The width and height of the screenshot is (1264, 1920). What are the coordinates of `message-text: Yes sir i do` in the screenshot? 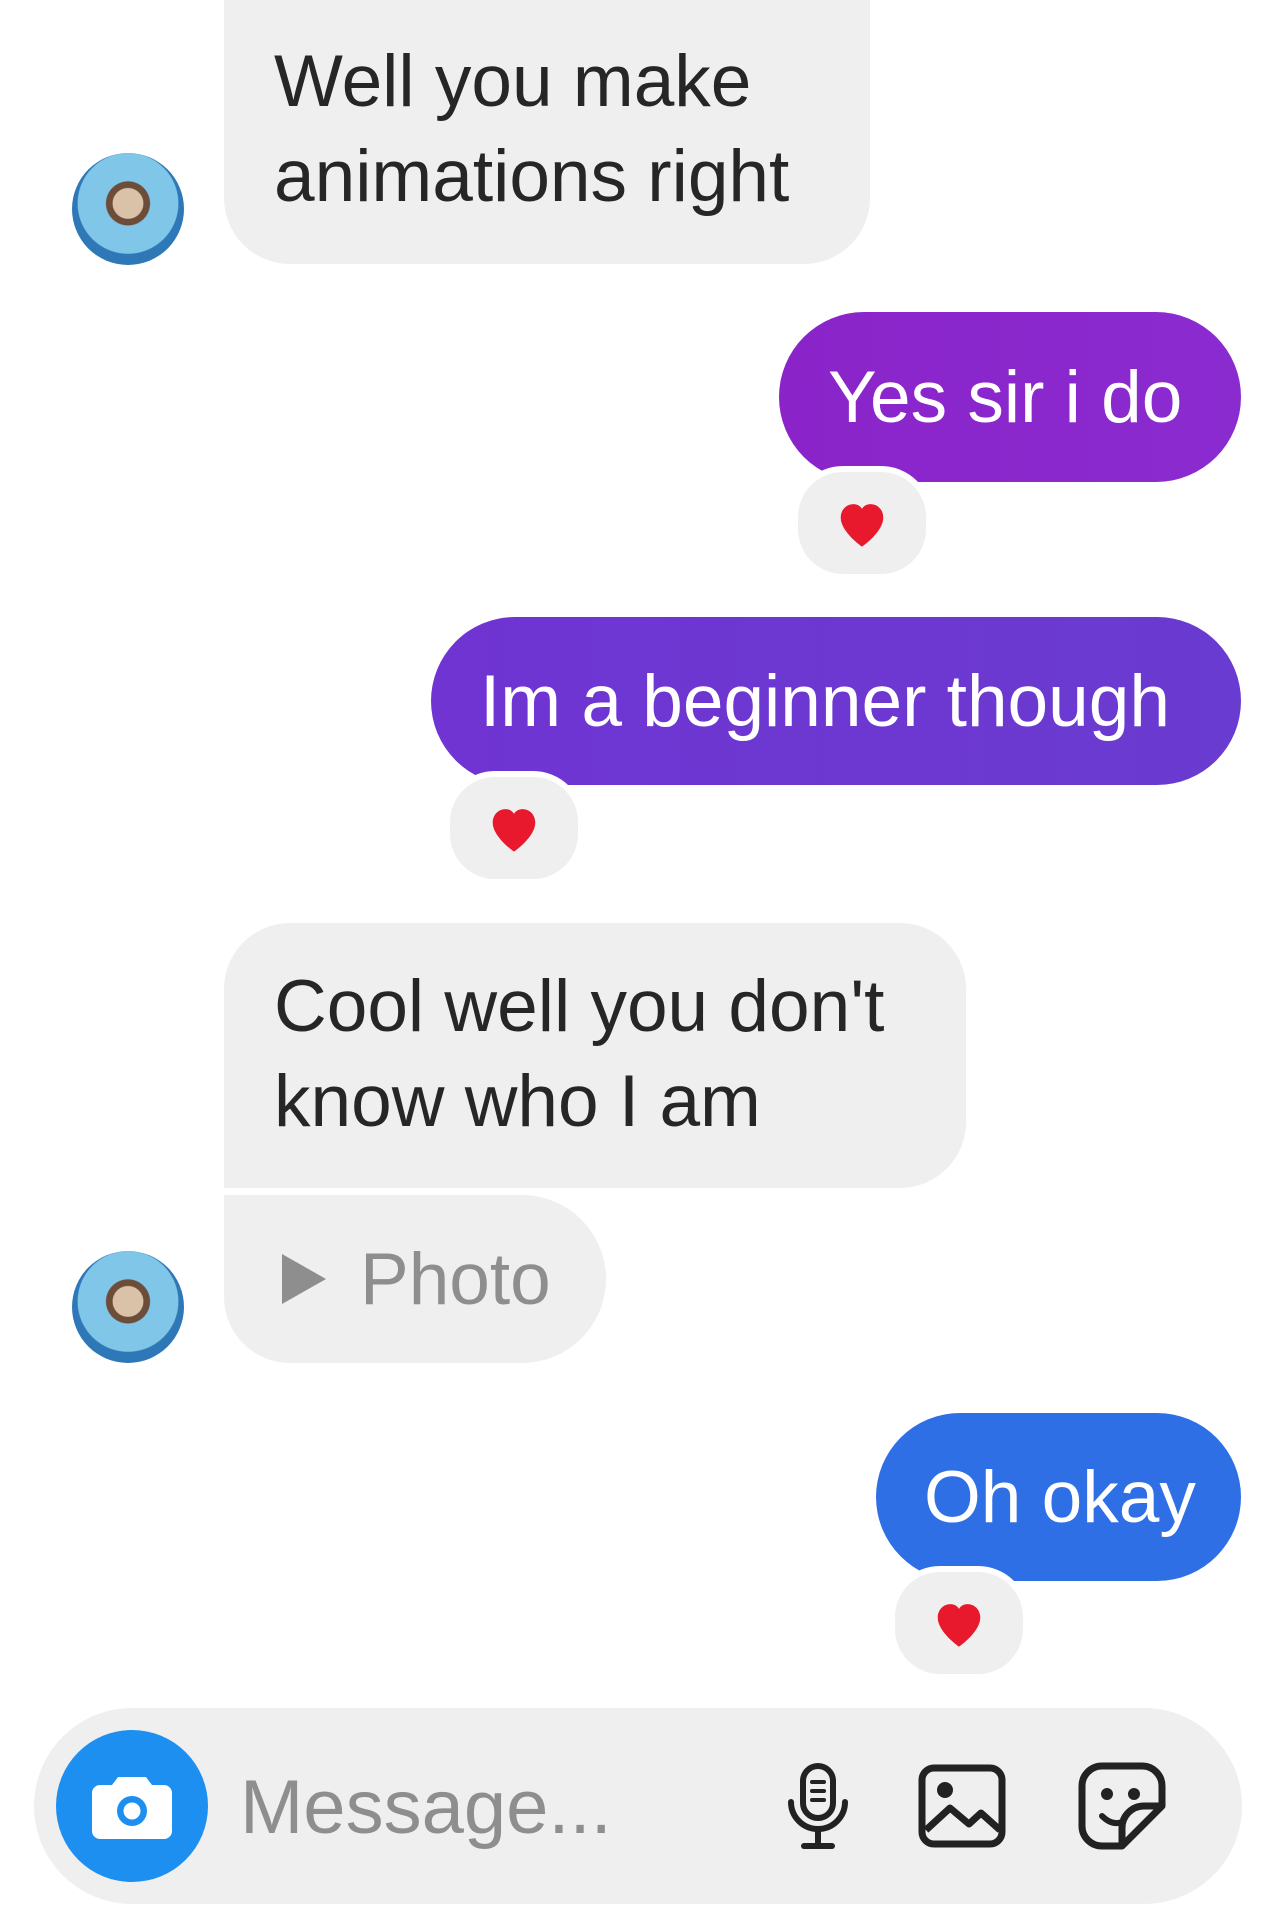 It's located at (1005, 397).